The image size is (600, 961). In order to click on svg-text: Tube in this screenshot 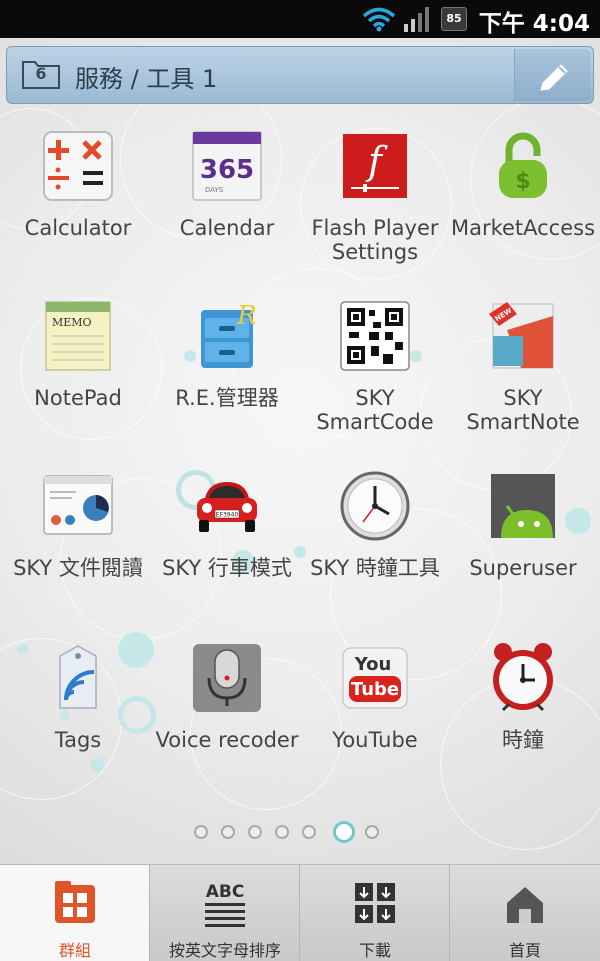, I will do `click(375, 689)`.